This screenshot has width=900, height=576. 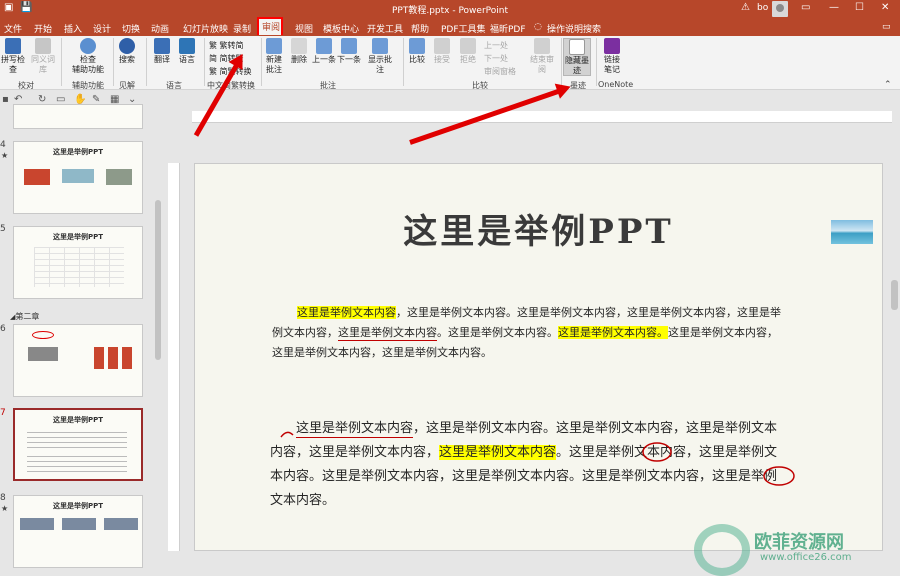 I want to click on end-review-icon, so click(x=542, y=46).